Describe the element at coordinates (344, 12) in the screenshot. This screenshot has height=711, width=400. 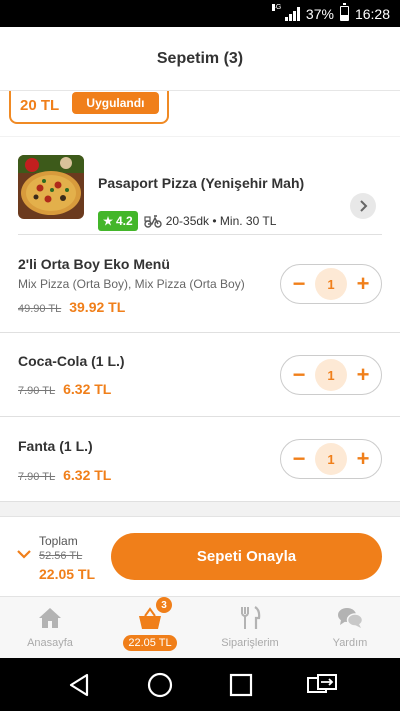
I see `battery-icon` at that location.